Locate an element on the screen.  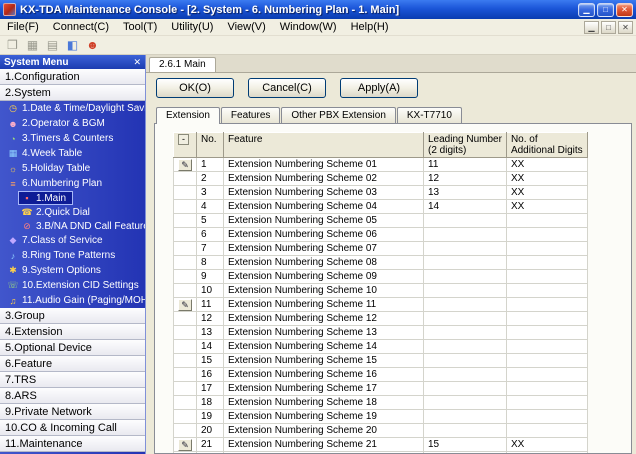
sidebar-item-3-timers-counters: ◔ 3.Timers & Counters is located at coordinates (72, 138).